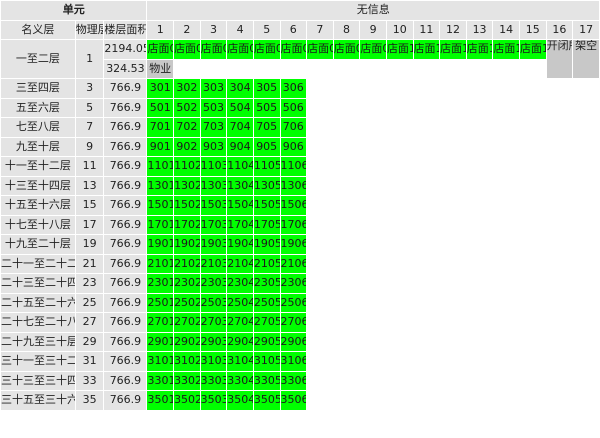  I want to click on room-cell: 501, so click(160, 107).